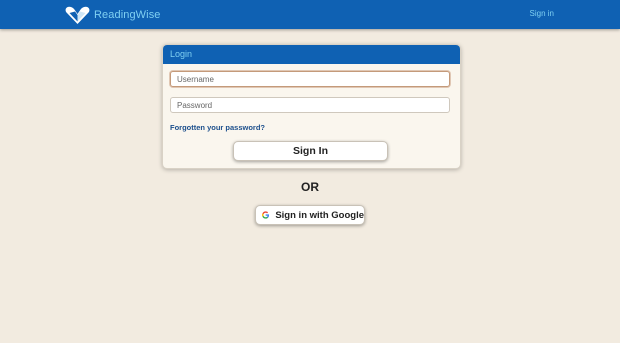 The image size is (620, 343). Describe the element at coordinates (310, 151) in the screenshot. I see `sign-in-button: Sign In` at that location.